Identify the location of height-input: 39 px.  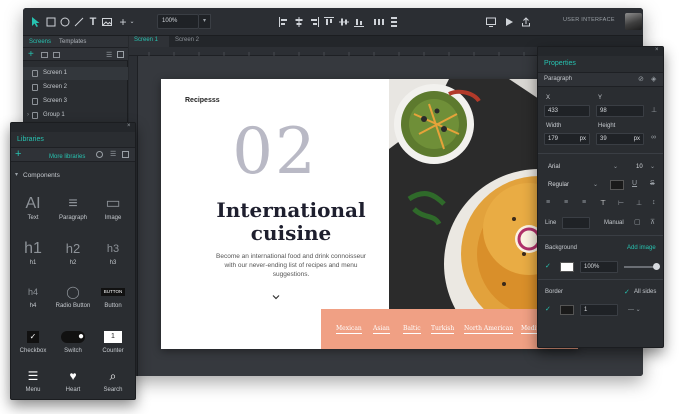
(620, 139).